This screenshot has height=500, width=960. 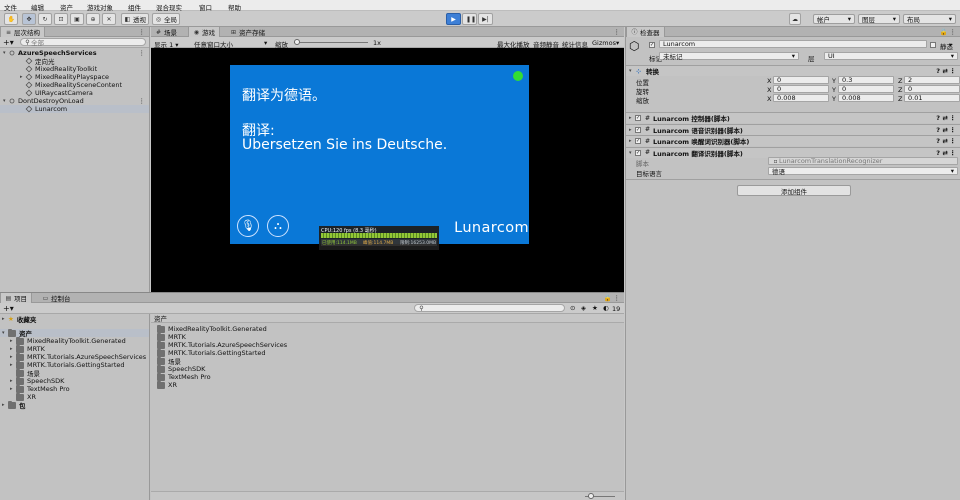 I want to click on scale-x-axis-label: X, so click(x=769, y=99).